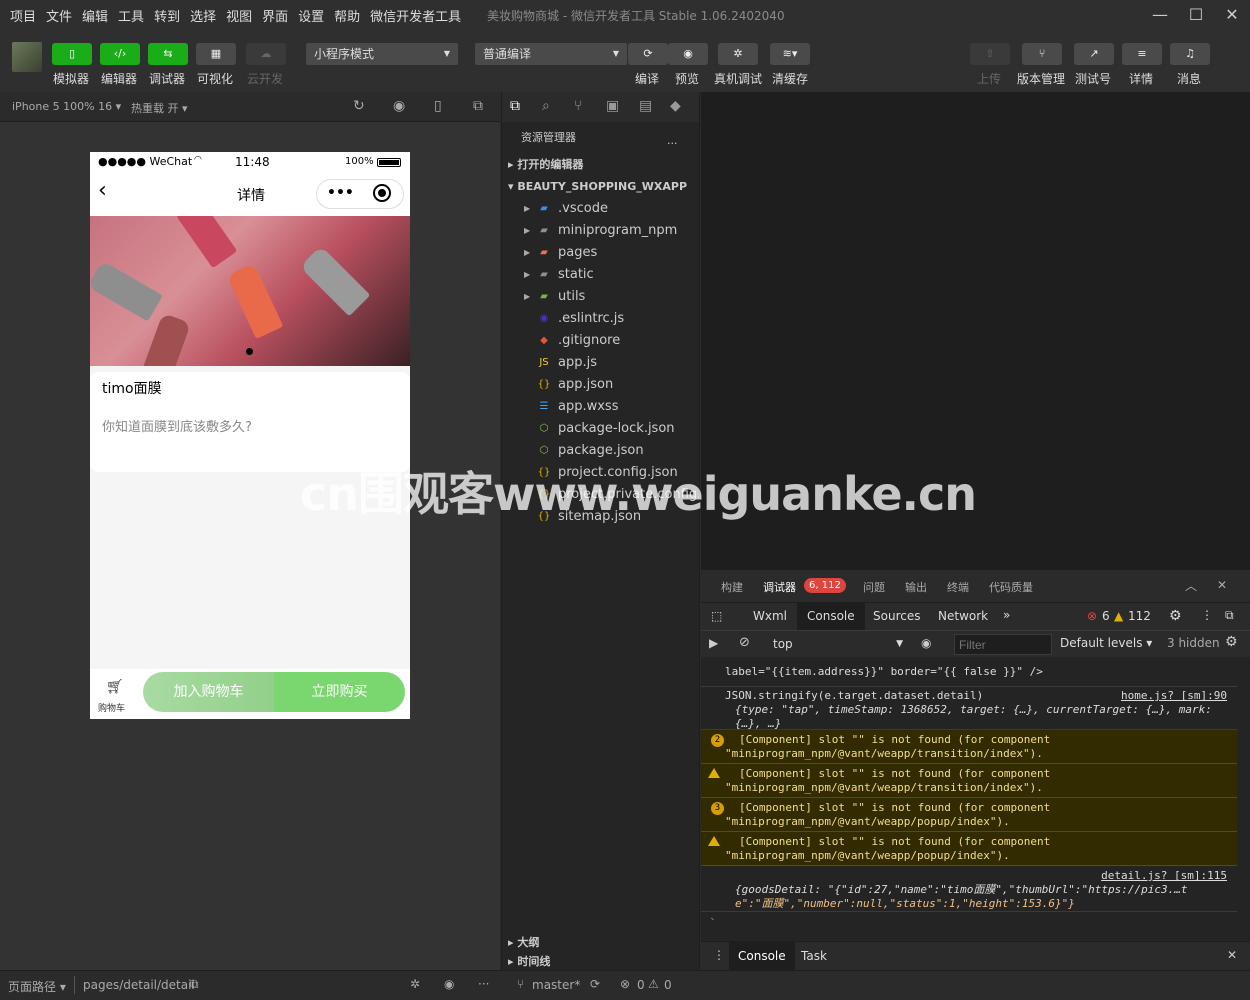 This screenshot has width=1250, height=1000. Describe the element at coordinates (95, 15) in the screenshot. I see `menu-item: 编辑` at that location.